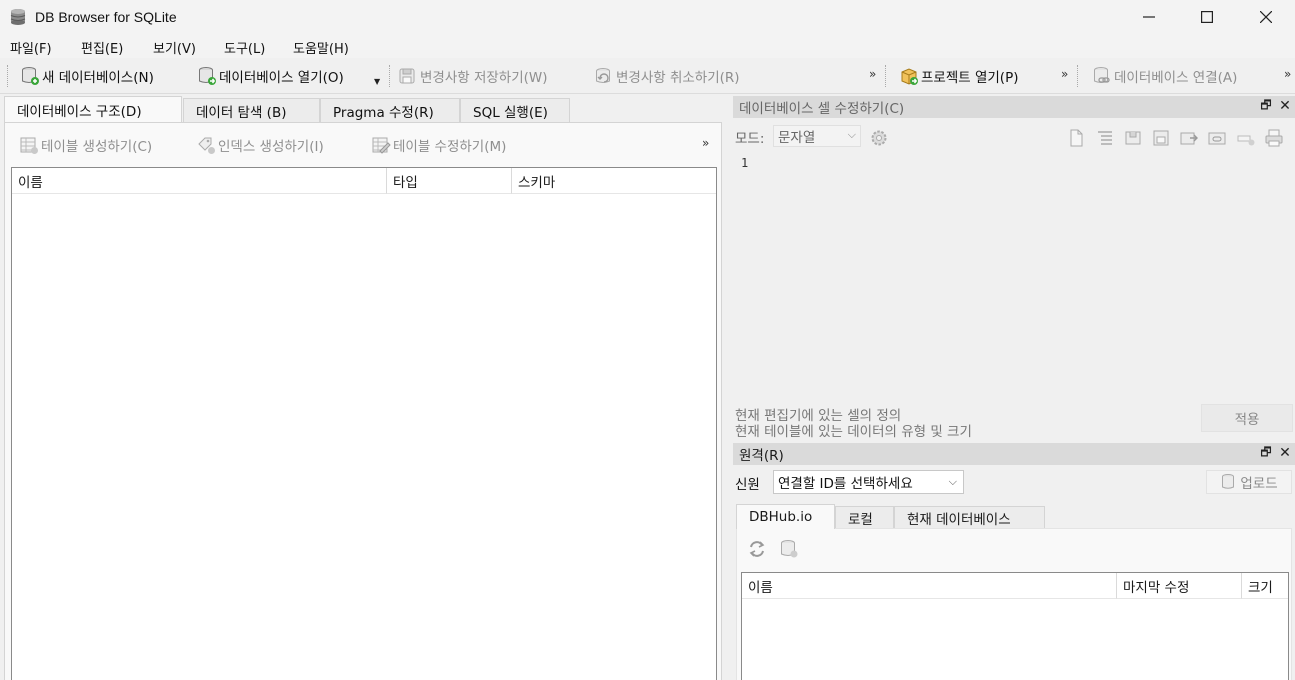 This screenshot has height=680, width=1295. I want to click on attach-database-button: 데이터베이스 연결(A), so click(1164, 76).